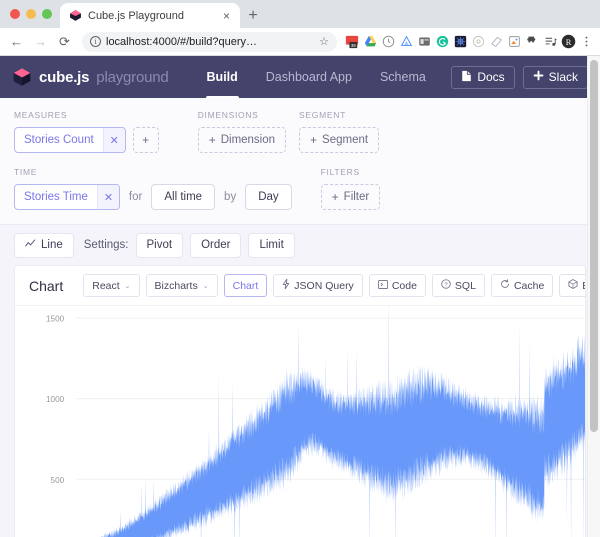  I want to click on tab-cache: Cache, so click(522, 285).